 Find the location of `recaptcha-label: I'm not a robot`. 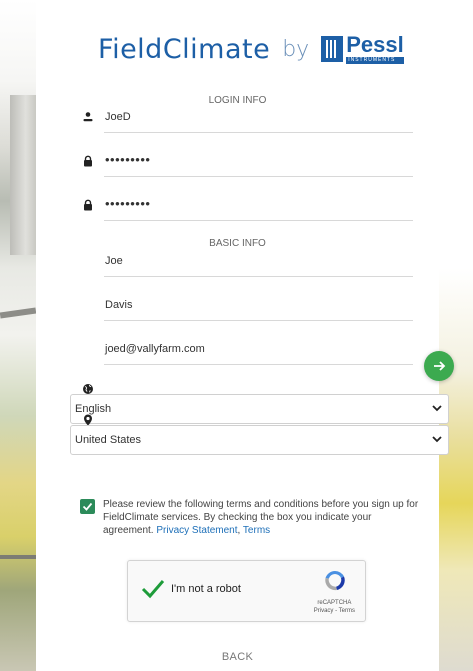

recaptcha-label: I'm not a robot is located at coordinates (206, 589).